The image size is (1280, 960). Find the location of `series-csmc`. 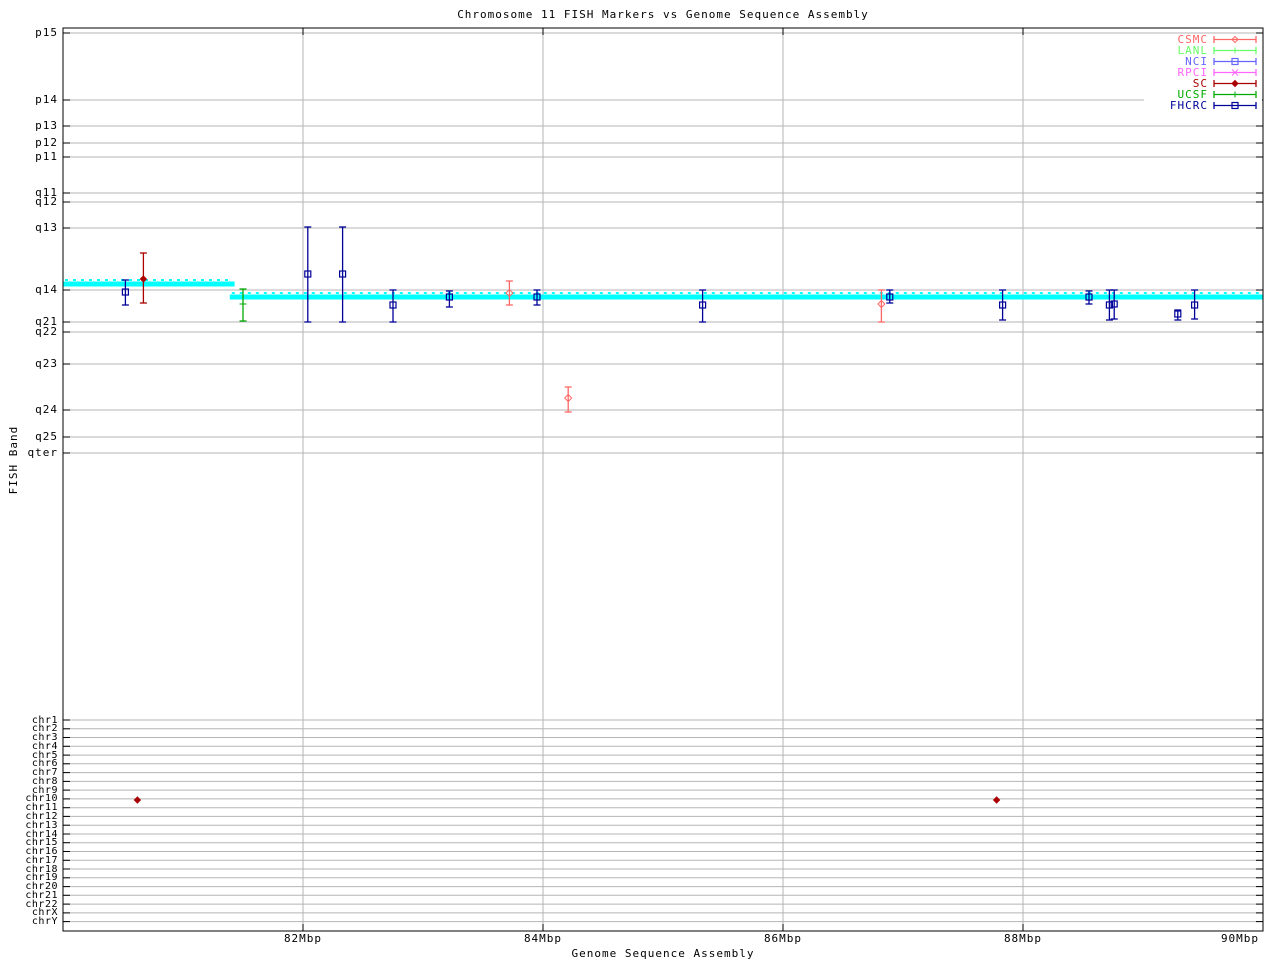

series-csmc is located at coordinates (695, 346).